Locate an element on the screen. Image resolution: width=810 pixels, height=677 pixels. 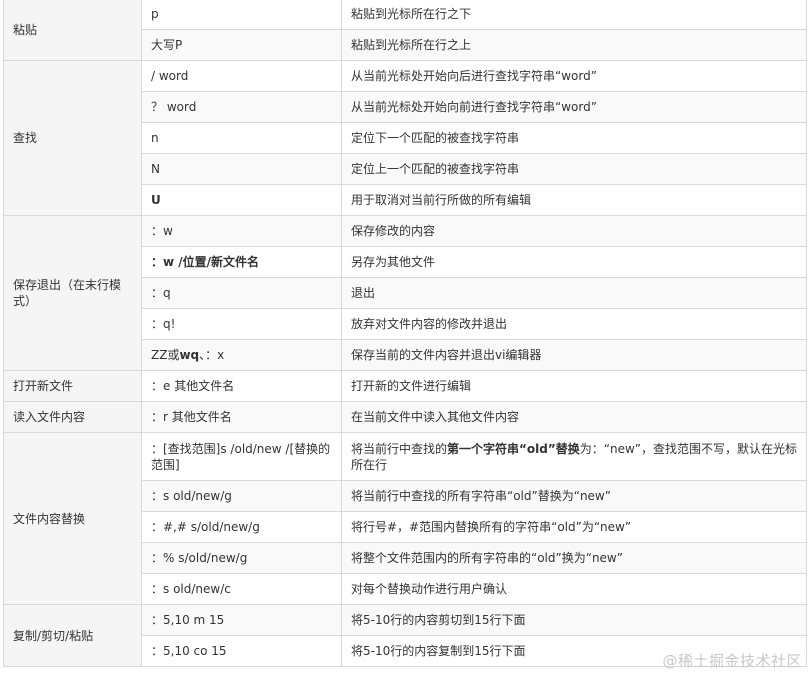
command-cell: ：w /位置/新文件名 is located at coordinates (241, 262).